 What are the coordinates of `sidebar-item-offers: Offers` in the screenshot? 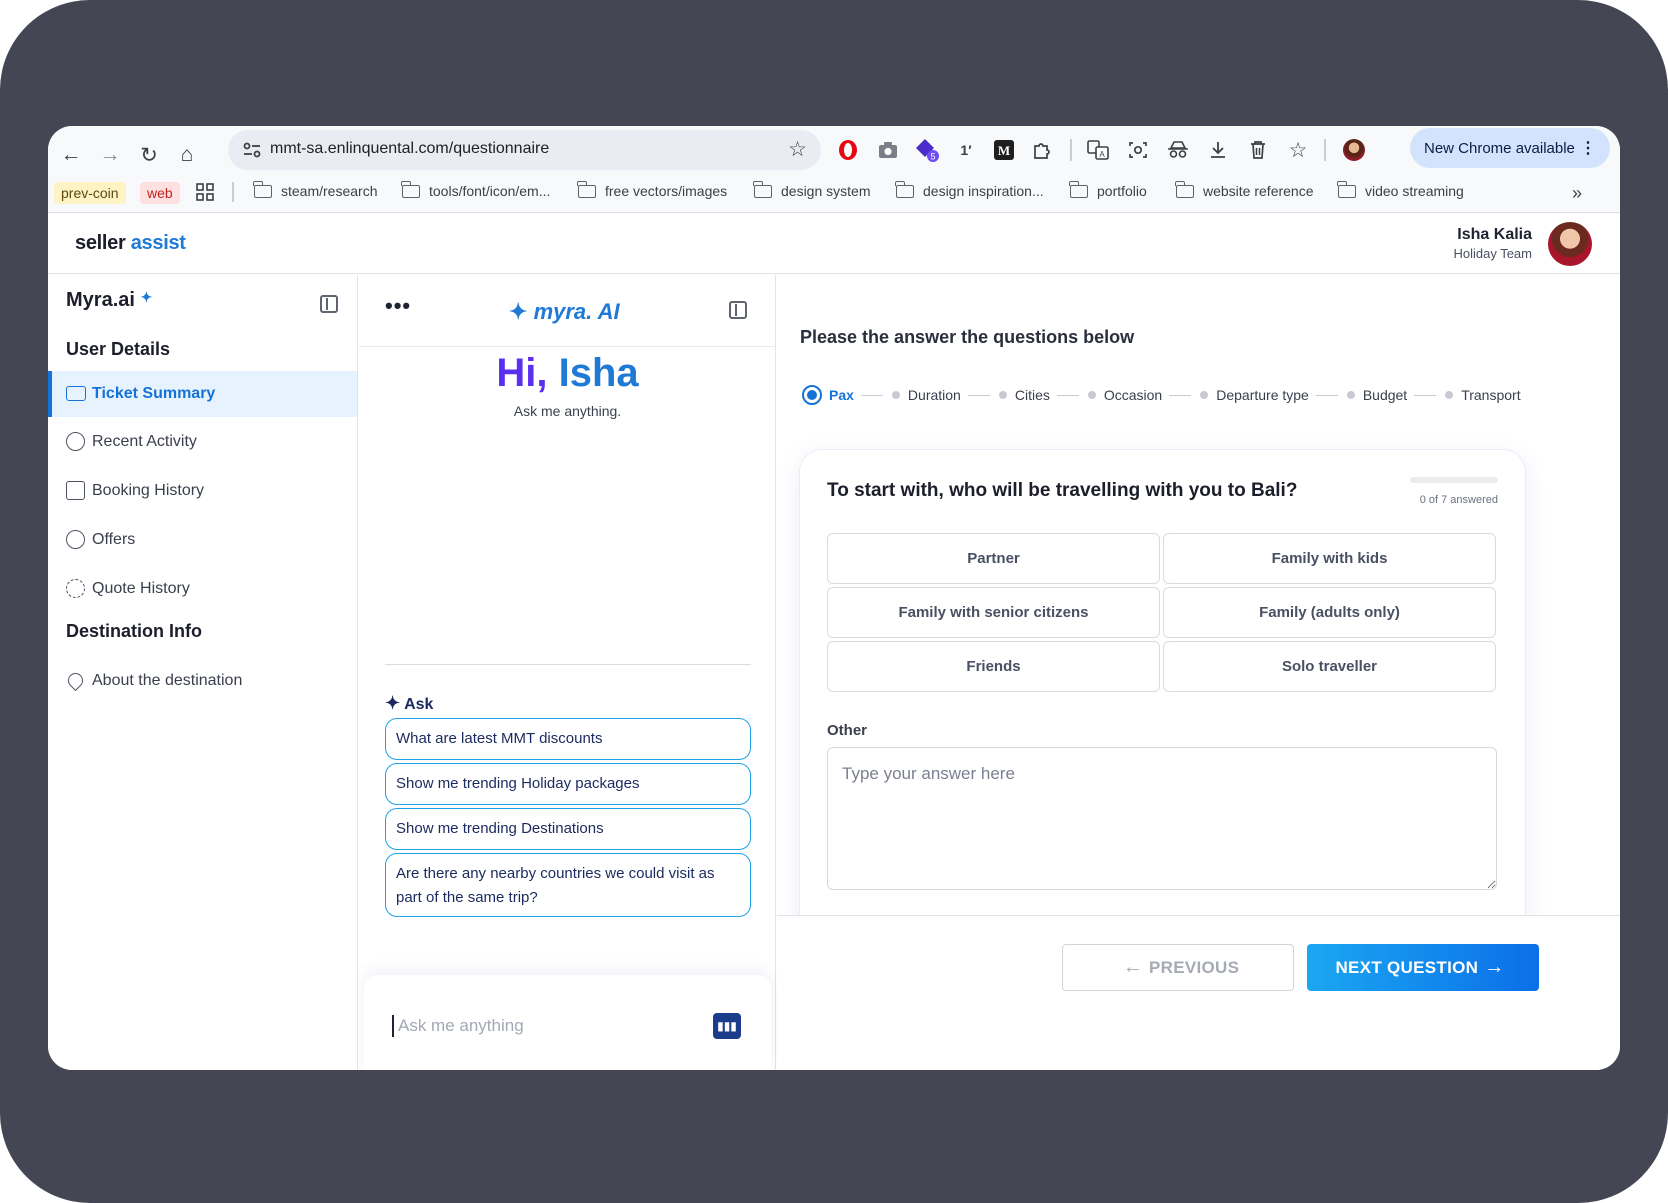 It's located at (202, 540).